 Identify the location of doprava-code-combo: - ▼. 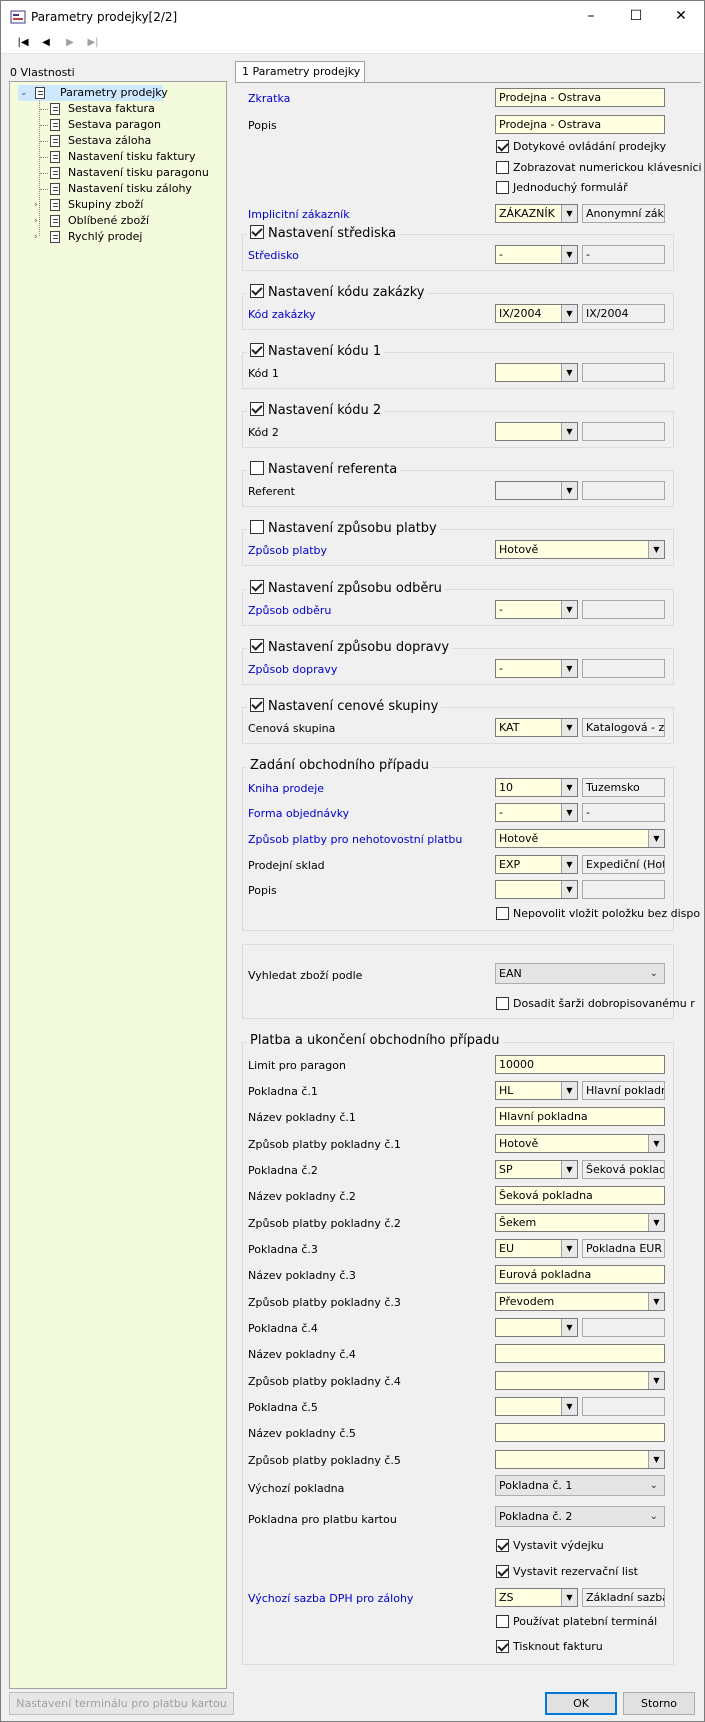
(536, 668).